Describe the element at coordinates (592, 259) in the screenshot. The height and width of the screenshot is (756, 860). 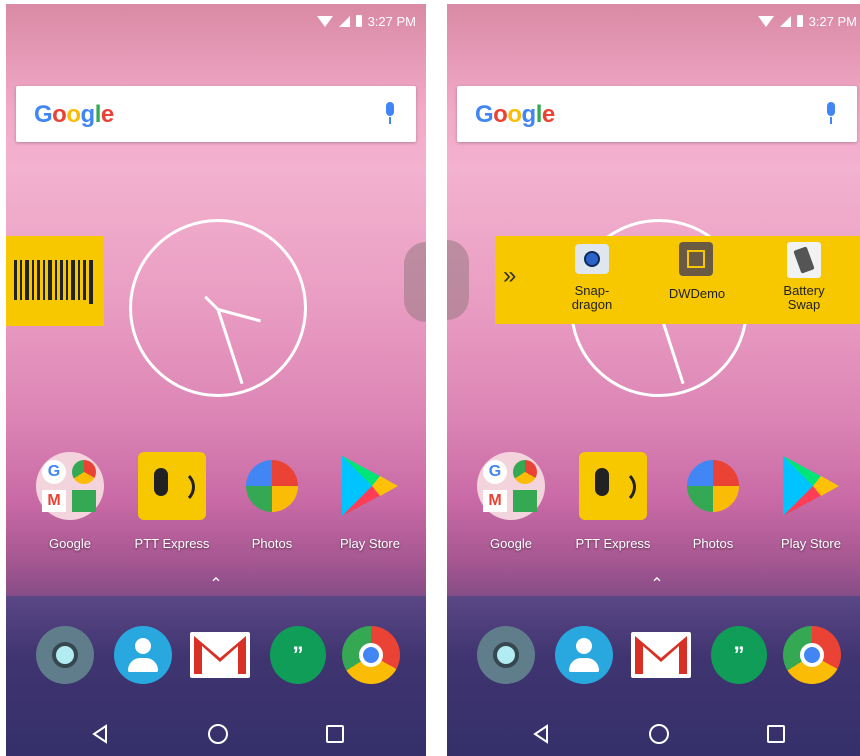
I see `snapdragon-icon` at that location.